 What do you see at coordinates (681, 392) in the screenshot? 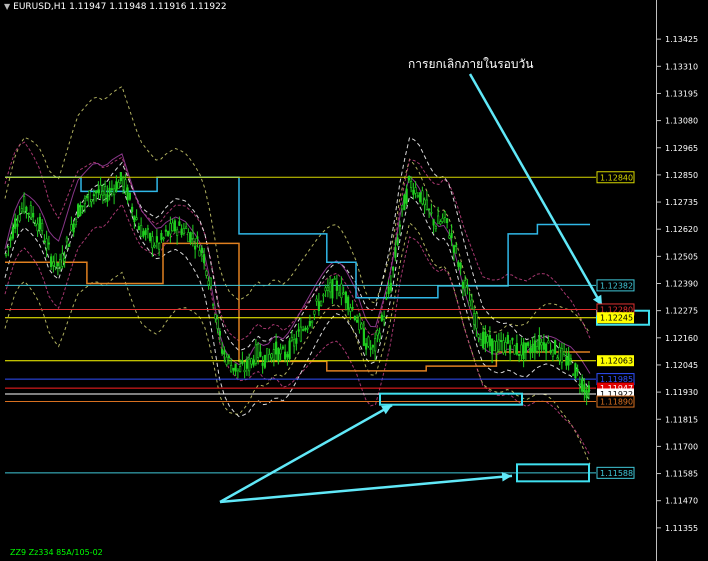
I see `y-tick-label: 1.11930` at bounding box center [681, 392].